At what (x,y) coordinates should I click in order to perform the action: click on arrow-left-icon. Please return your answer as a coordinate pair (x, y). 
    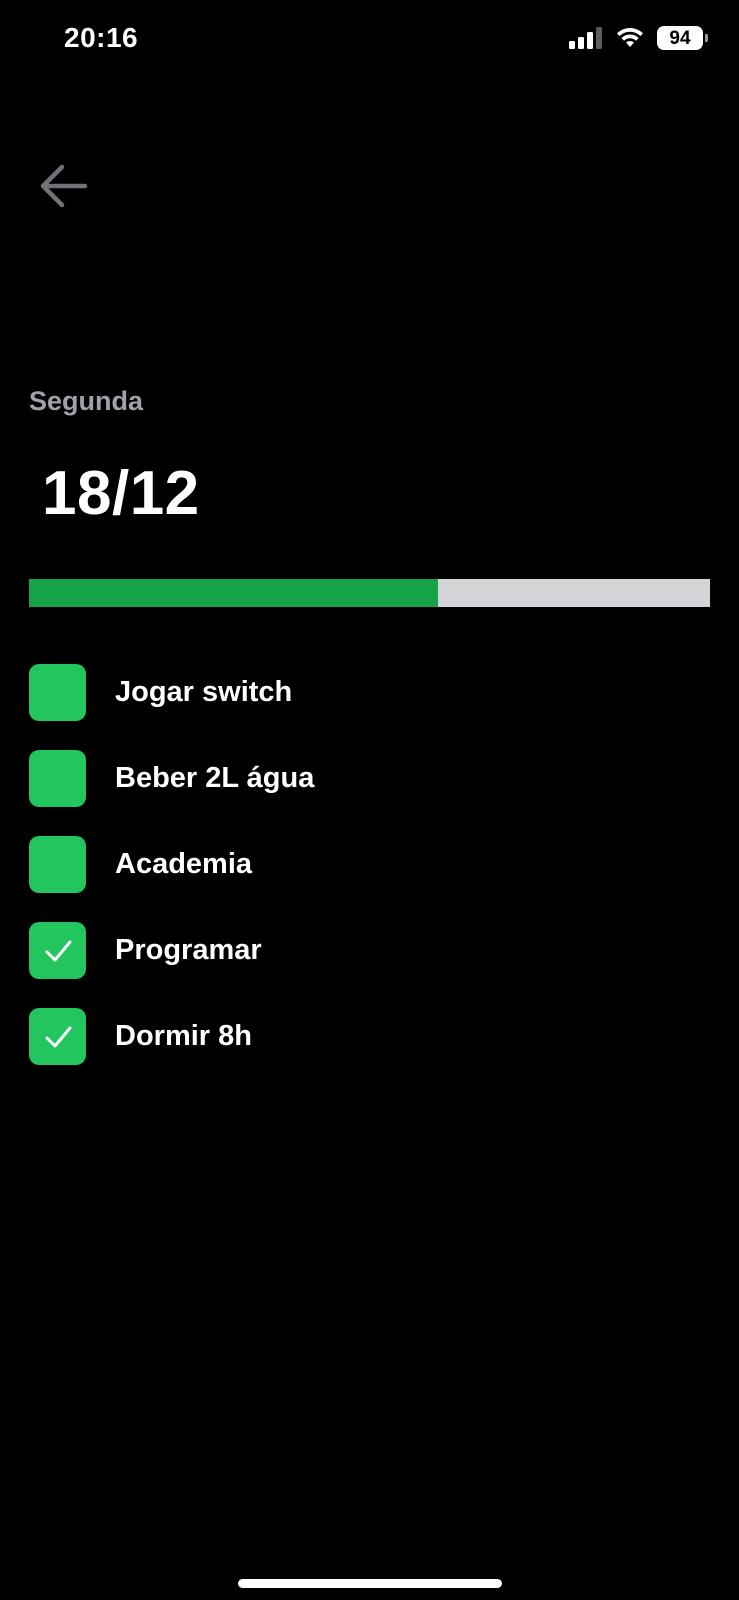
    Looking at the image, I should click on (64, 186).